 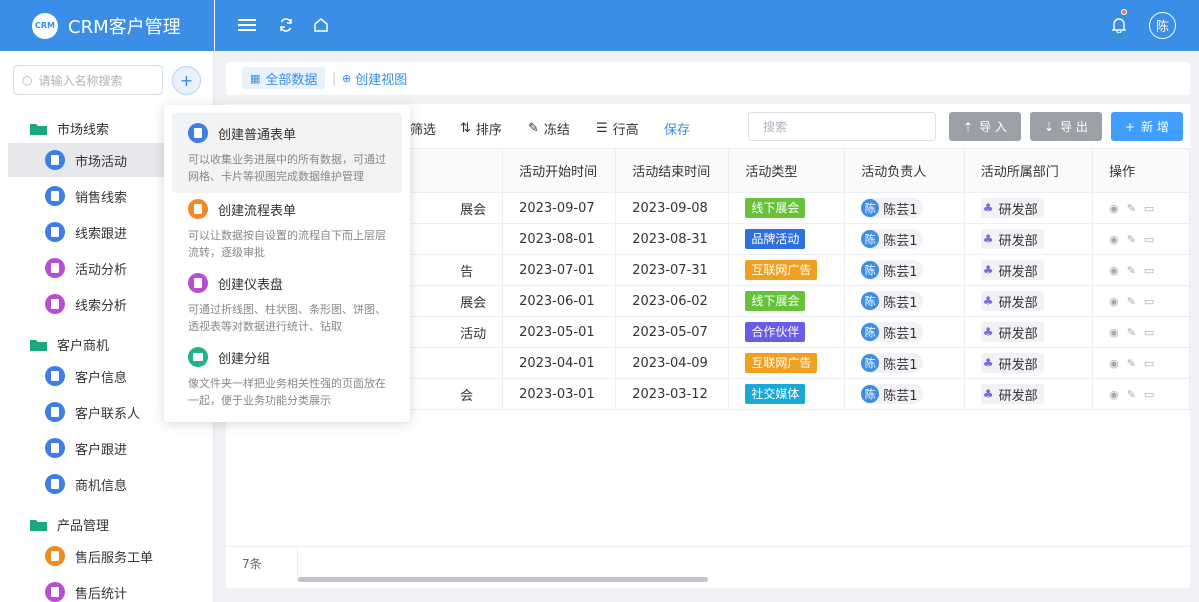 I want to click on app-title: CRM客户管理, so click(x=124, y=27).